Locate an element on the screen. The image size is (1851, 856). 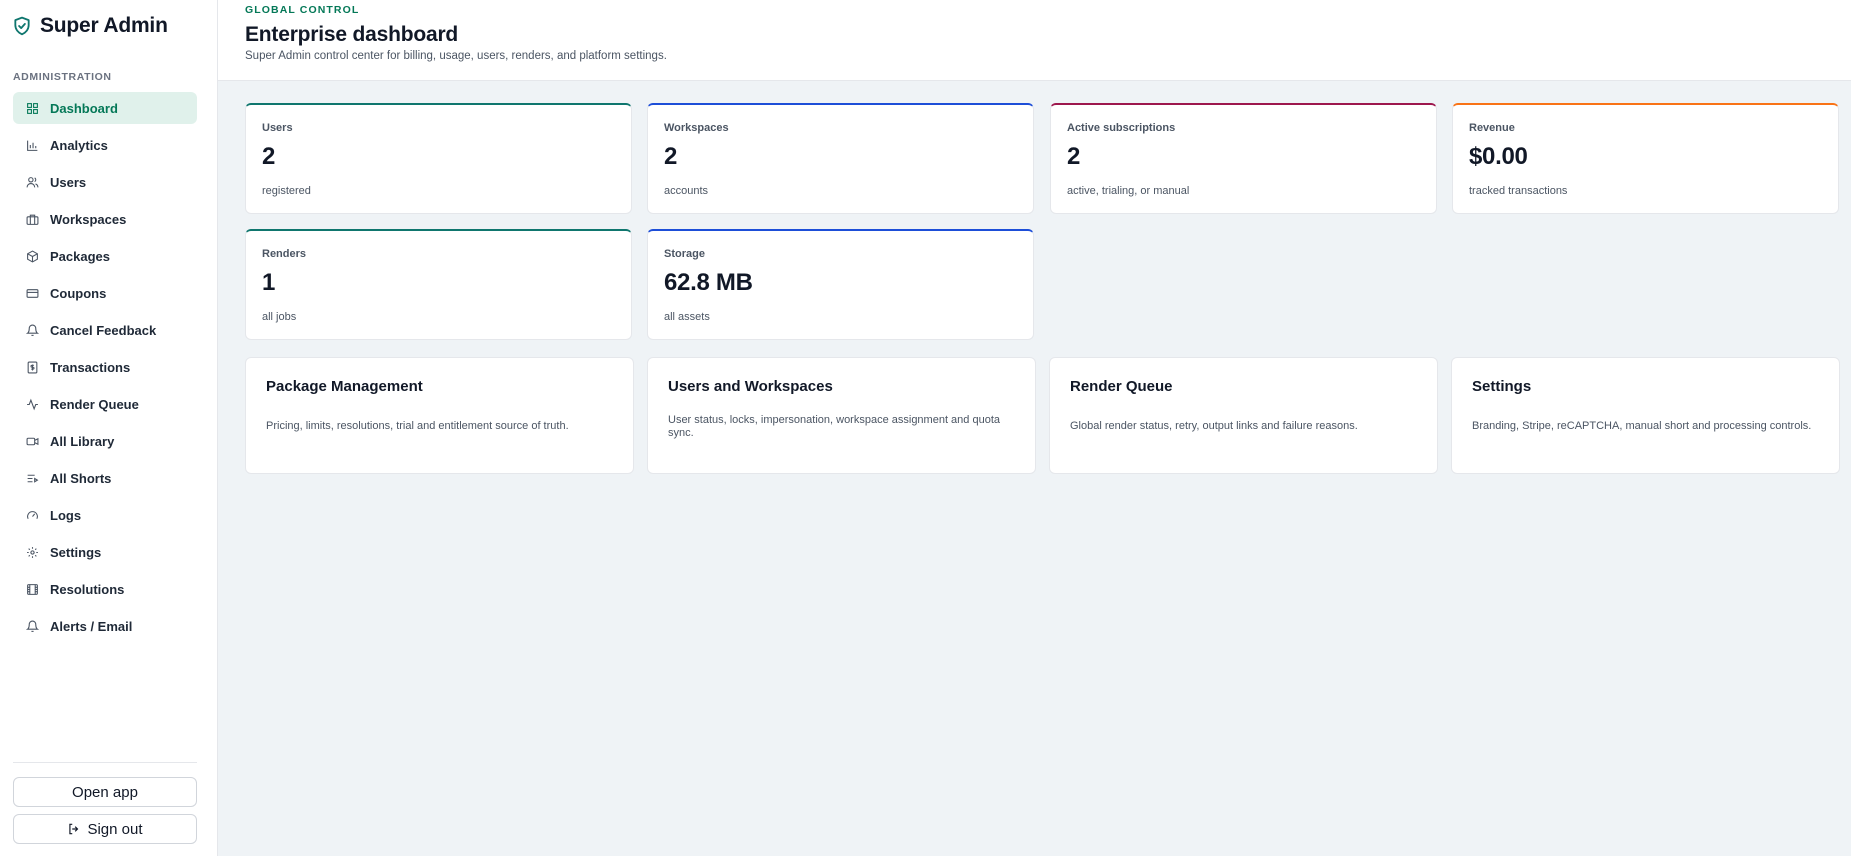
stat-label: Storage is located at coordinates (684, 254).